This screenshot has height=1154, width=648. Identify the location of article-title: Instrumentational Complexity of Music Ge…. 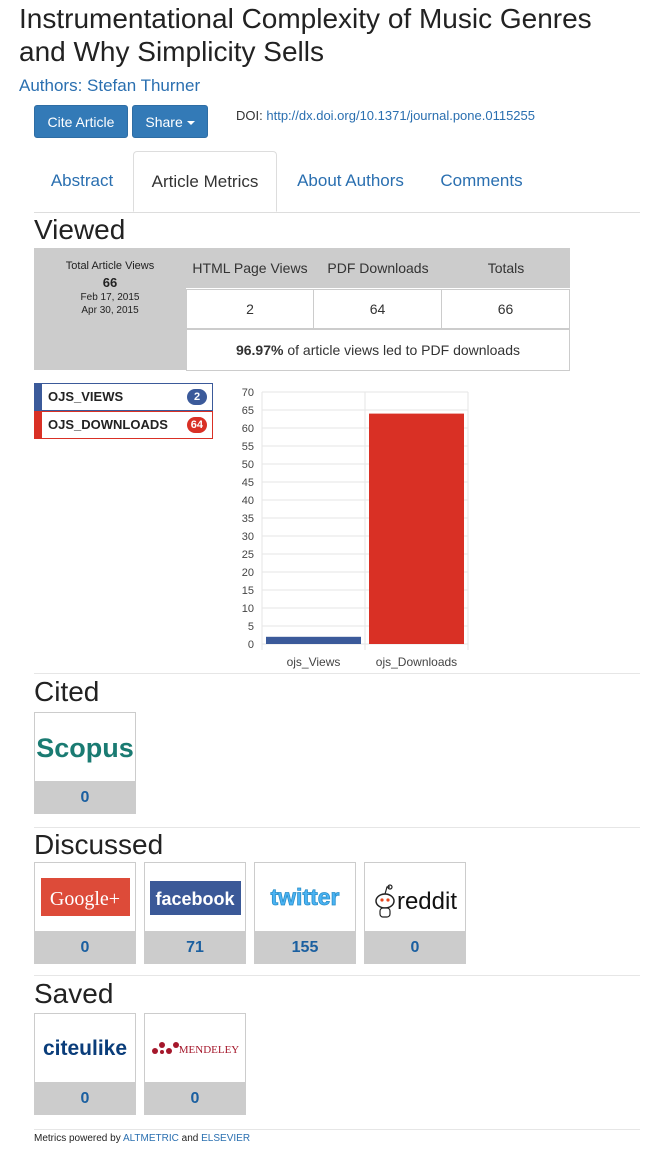
(305, 35).